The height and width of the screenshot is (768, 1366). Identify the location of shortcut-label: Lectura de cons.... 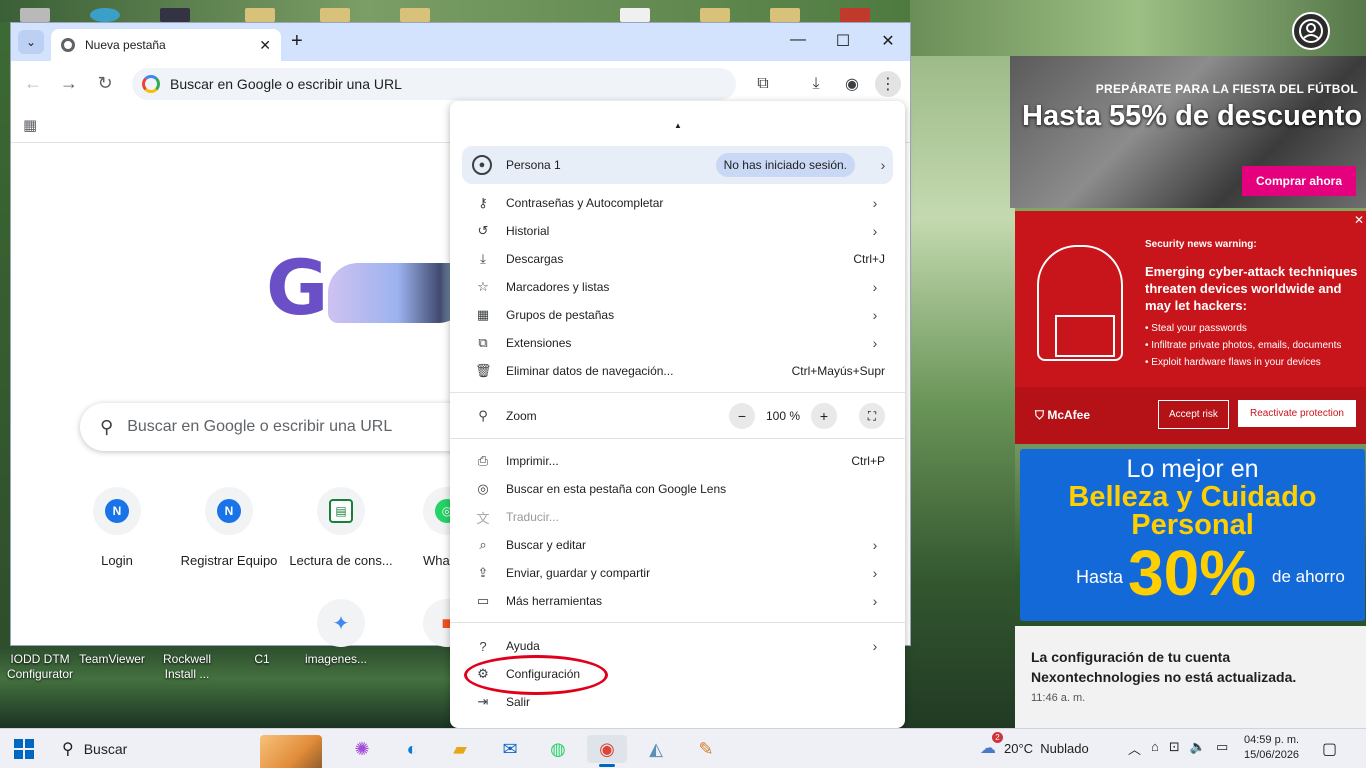
(341, 560).